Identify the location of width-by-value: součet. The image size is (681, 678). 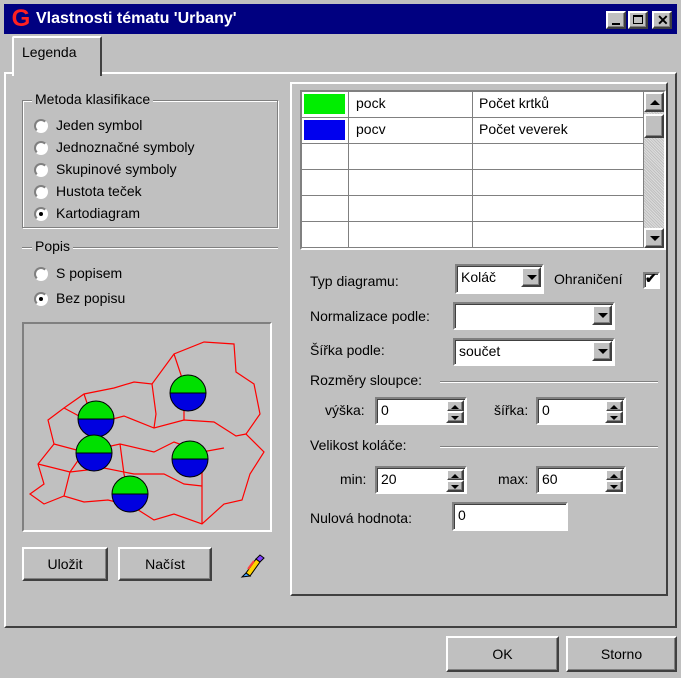
(480, 351).